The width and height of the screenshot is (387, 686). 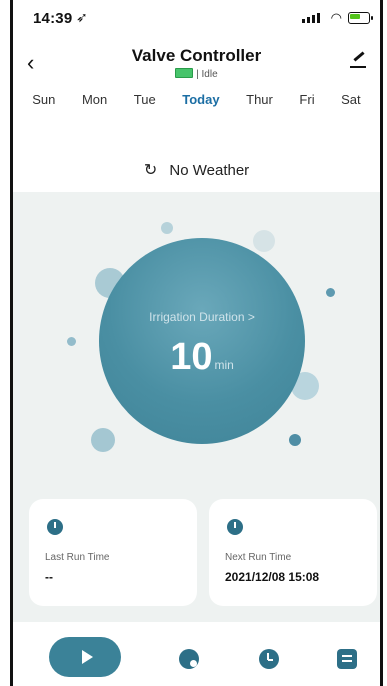 I want to click on weather-status: ↻ No Weather, so click(x=196, y=170).